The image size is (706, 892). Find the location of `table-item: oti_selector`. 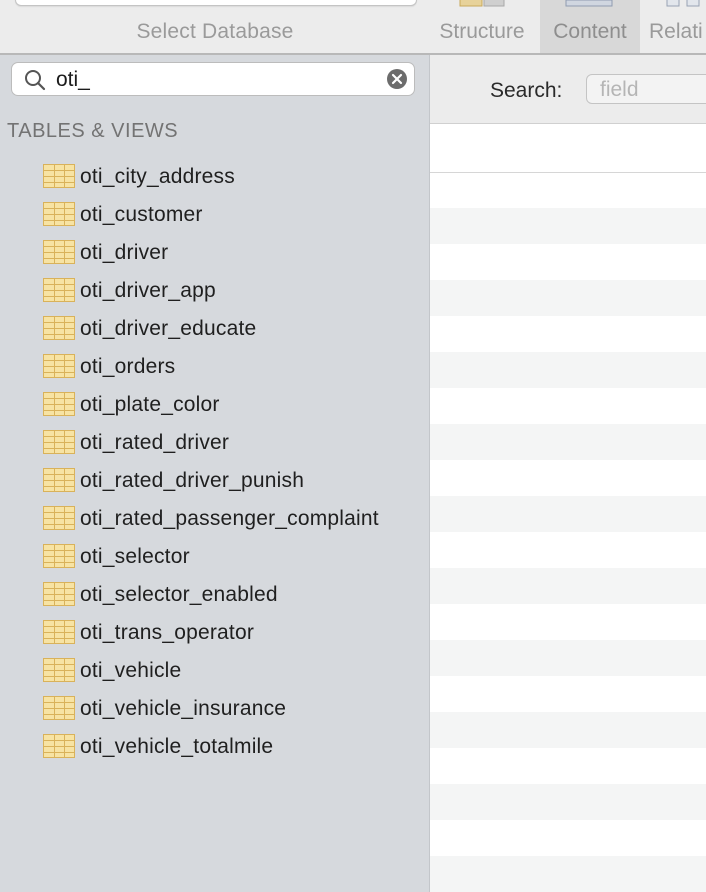

table-item: oti_selector is located at coordinates (214, 560).